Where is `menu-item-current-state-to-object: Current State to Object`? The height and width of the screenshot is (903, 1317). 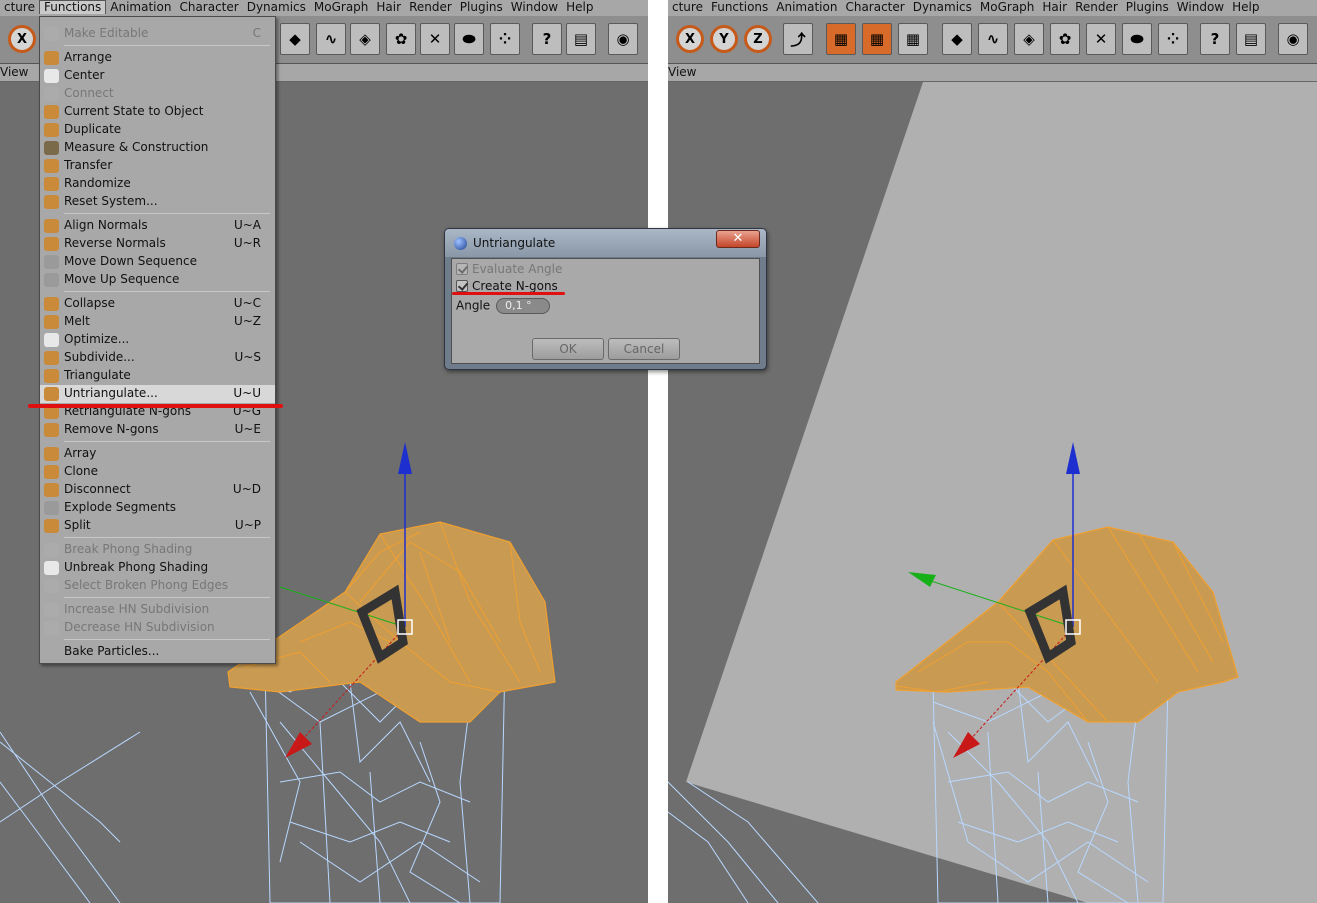 menu-item-current-state-to-object: Current State to Object is located at coordinates (157, 112).